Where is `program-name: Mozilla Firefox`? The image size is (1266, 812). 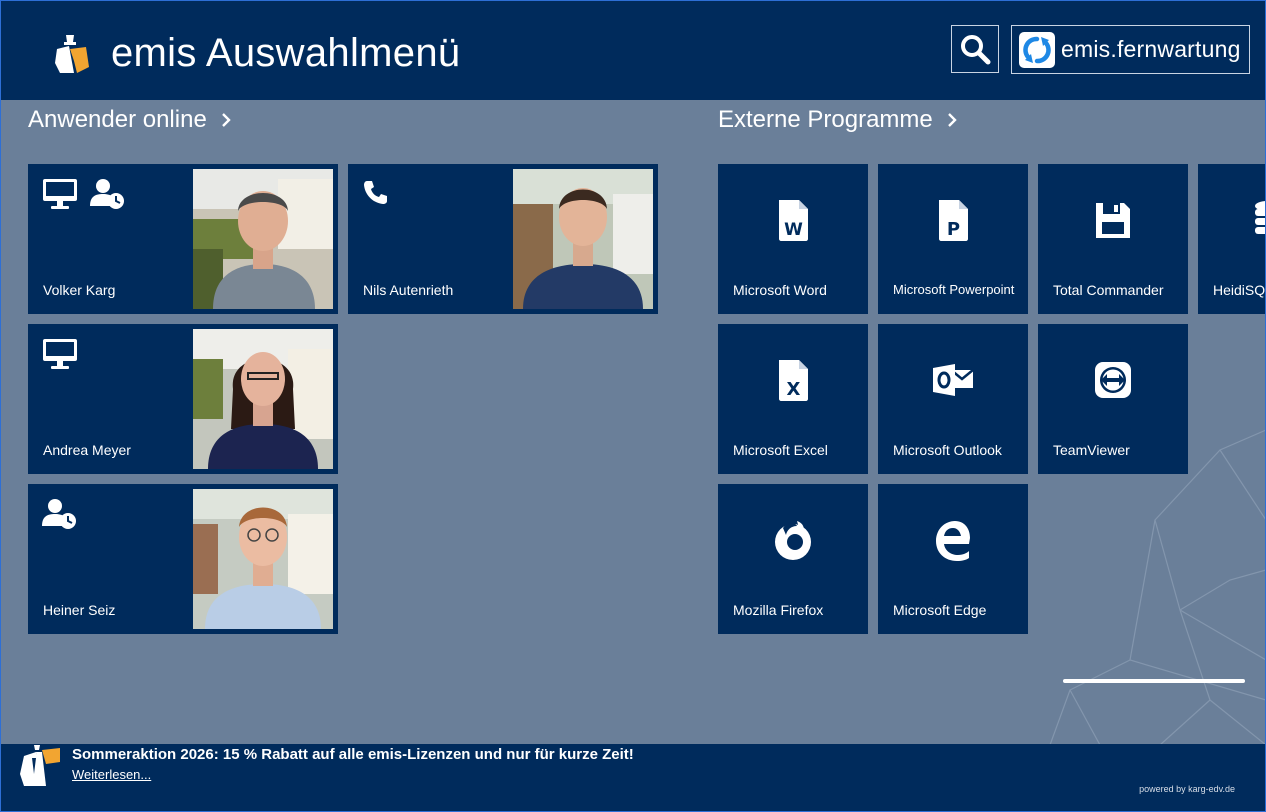 program-name: Mozilla Firefox is located at coordinates (778, 610).